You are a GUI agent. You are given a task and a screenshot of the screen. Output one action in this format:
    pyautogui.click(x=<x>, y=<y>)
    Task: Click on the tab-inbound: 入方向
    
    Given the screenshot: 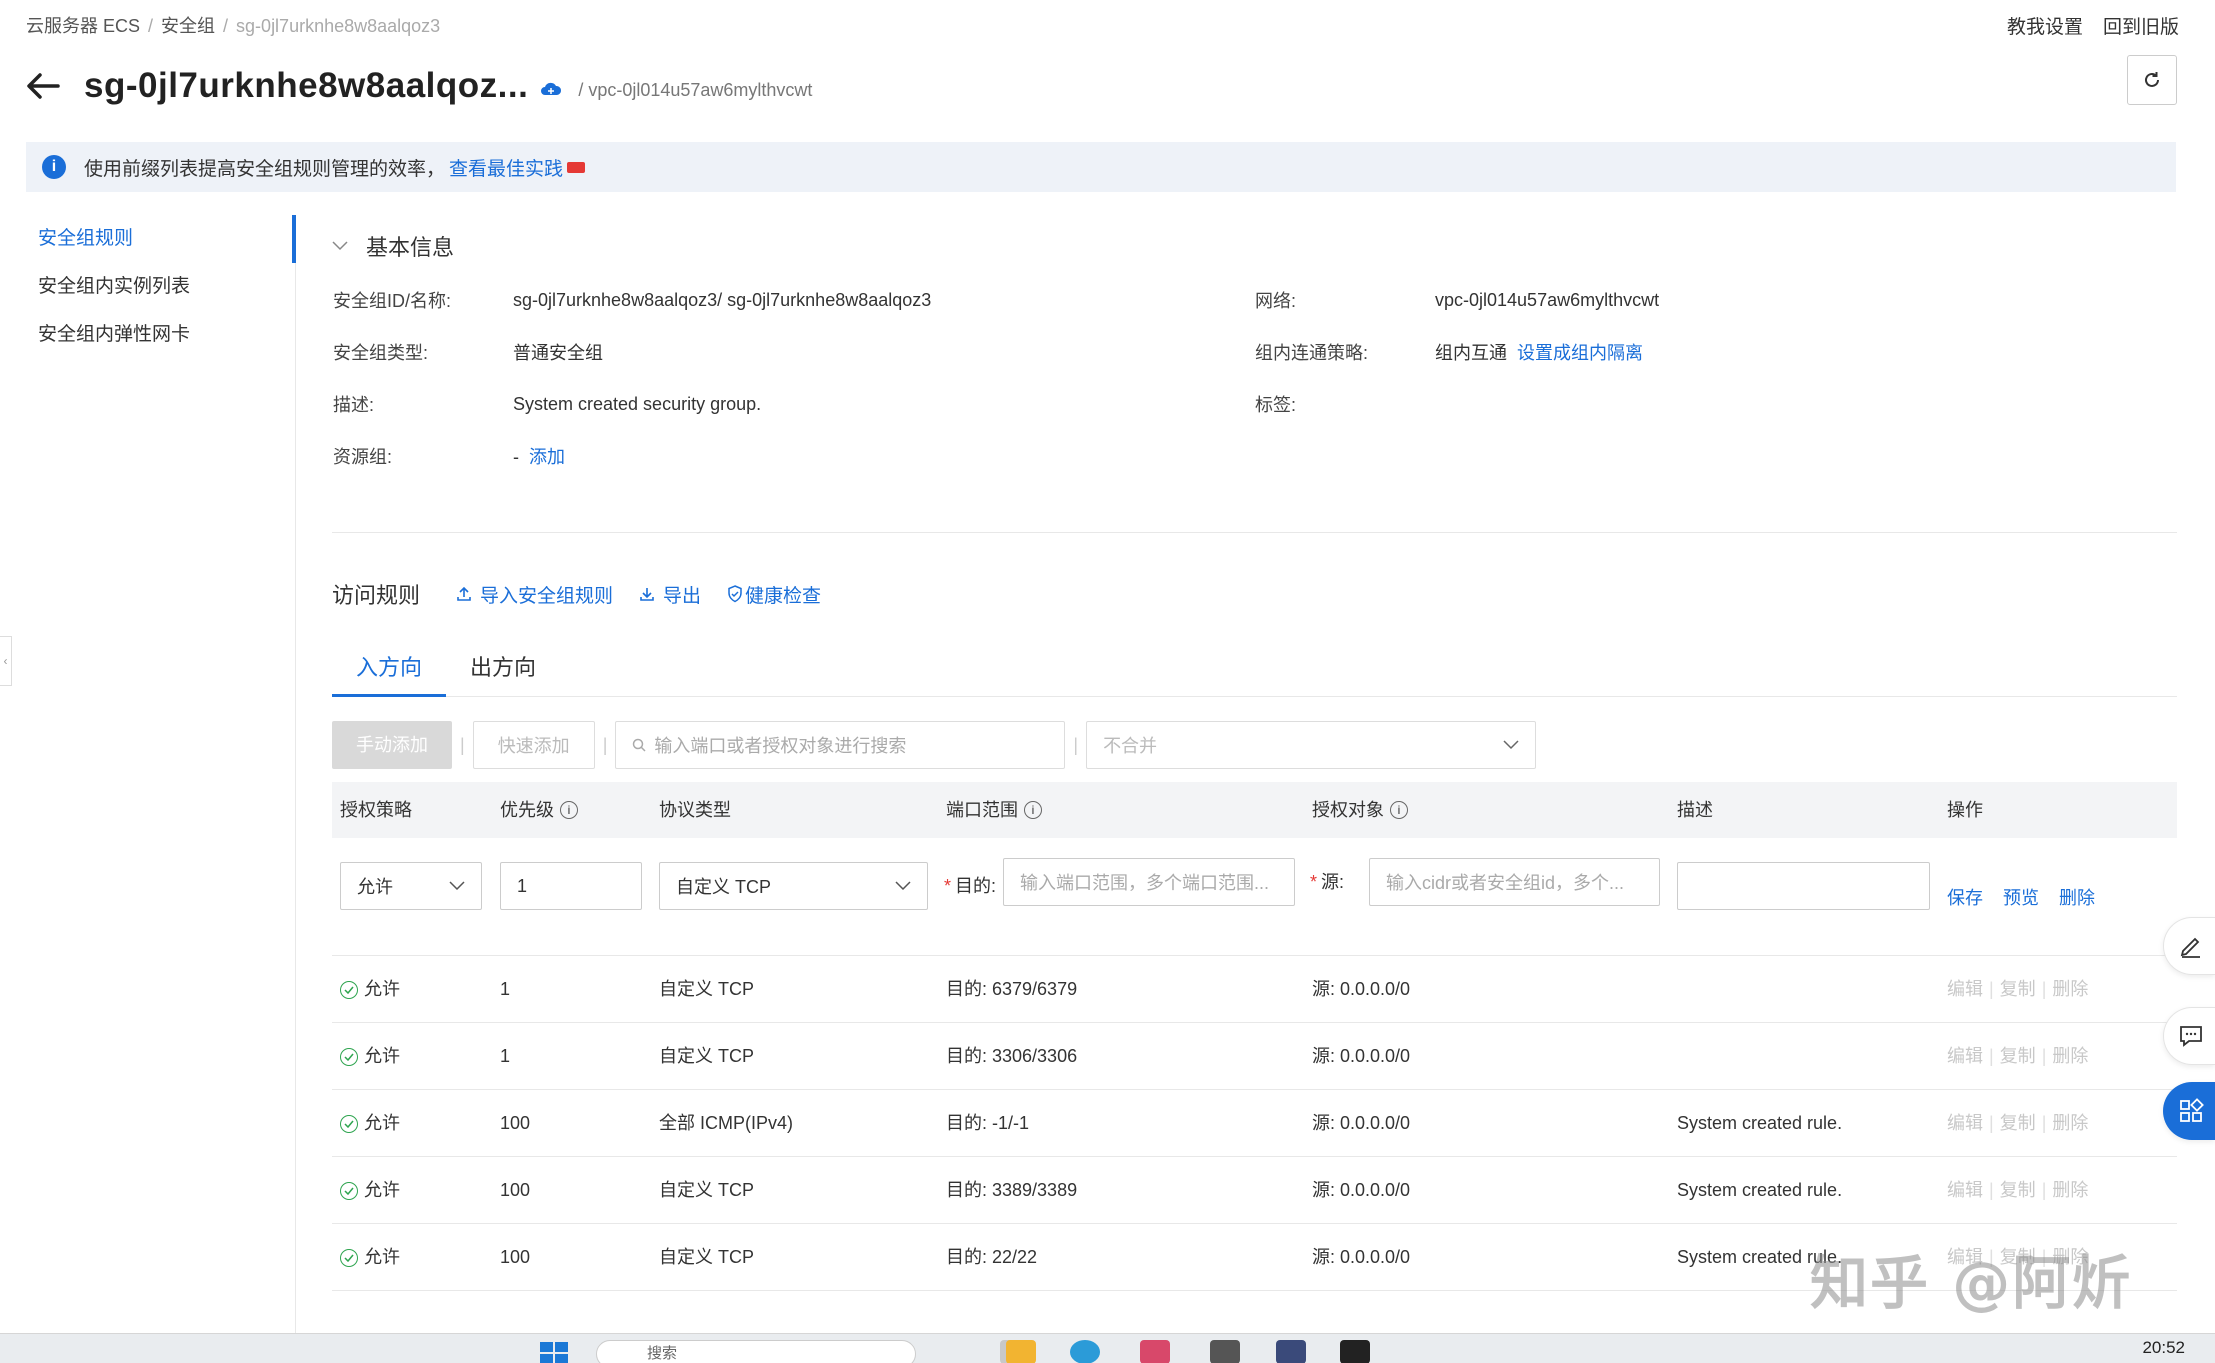 What is the action you would take?
    pyautogui.click(x=389, y=668)
    